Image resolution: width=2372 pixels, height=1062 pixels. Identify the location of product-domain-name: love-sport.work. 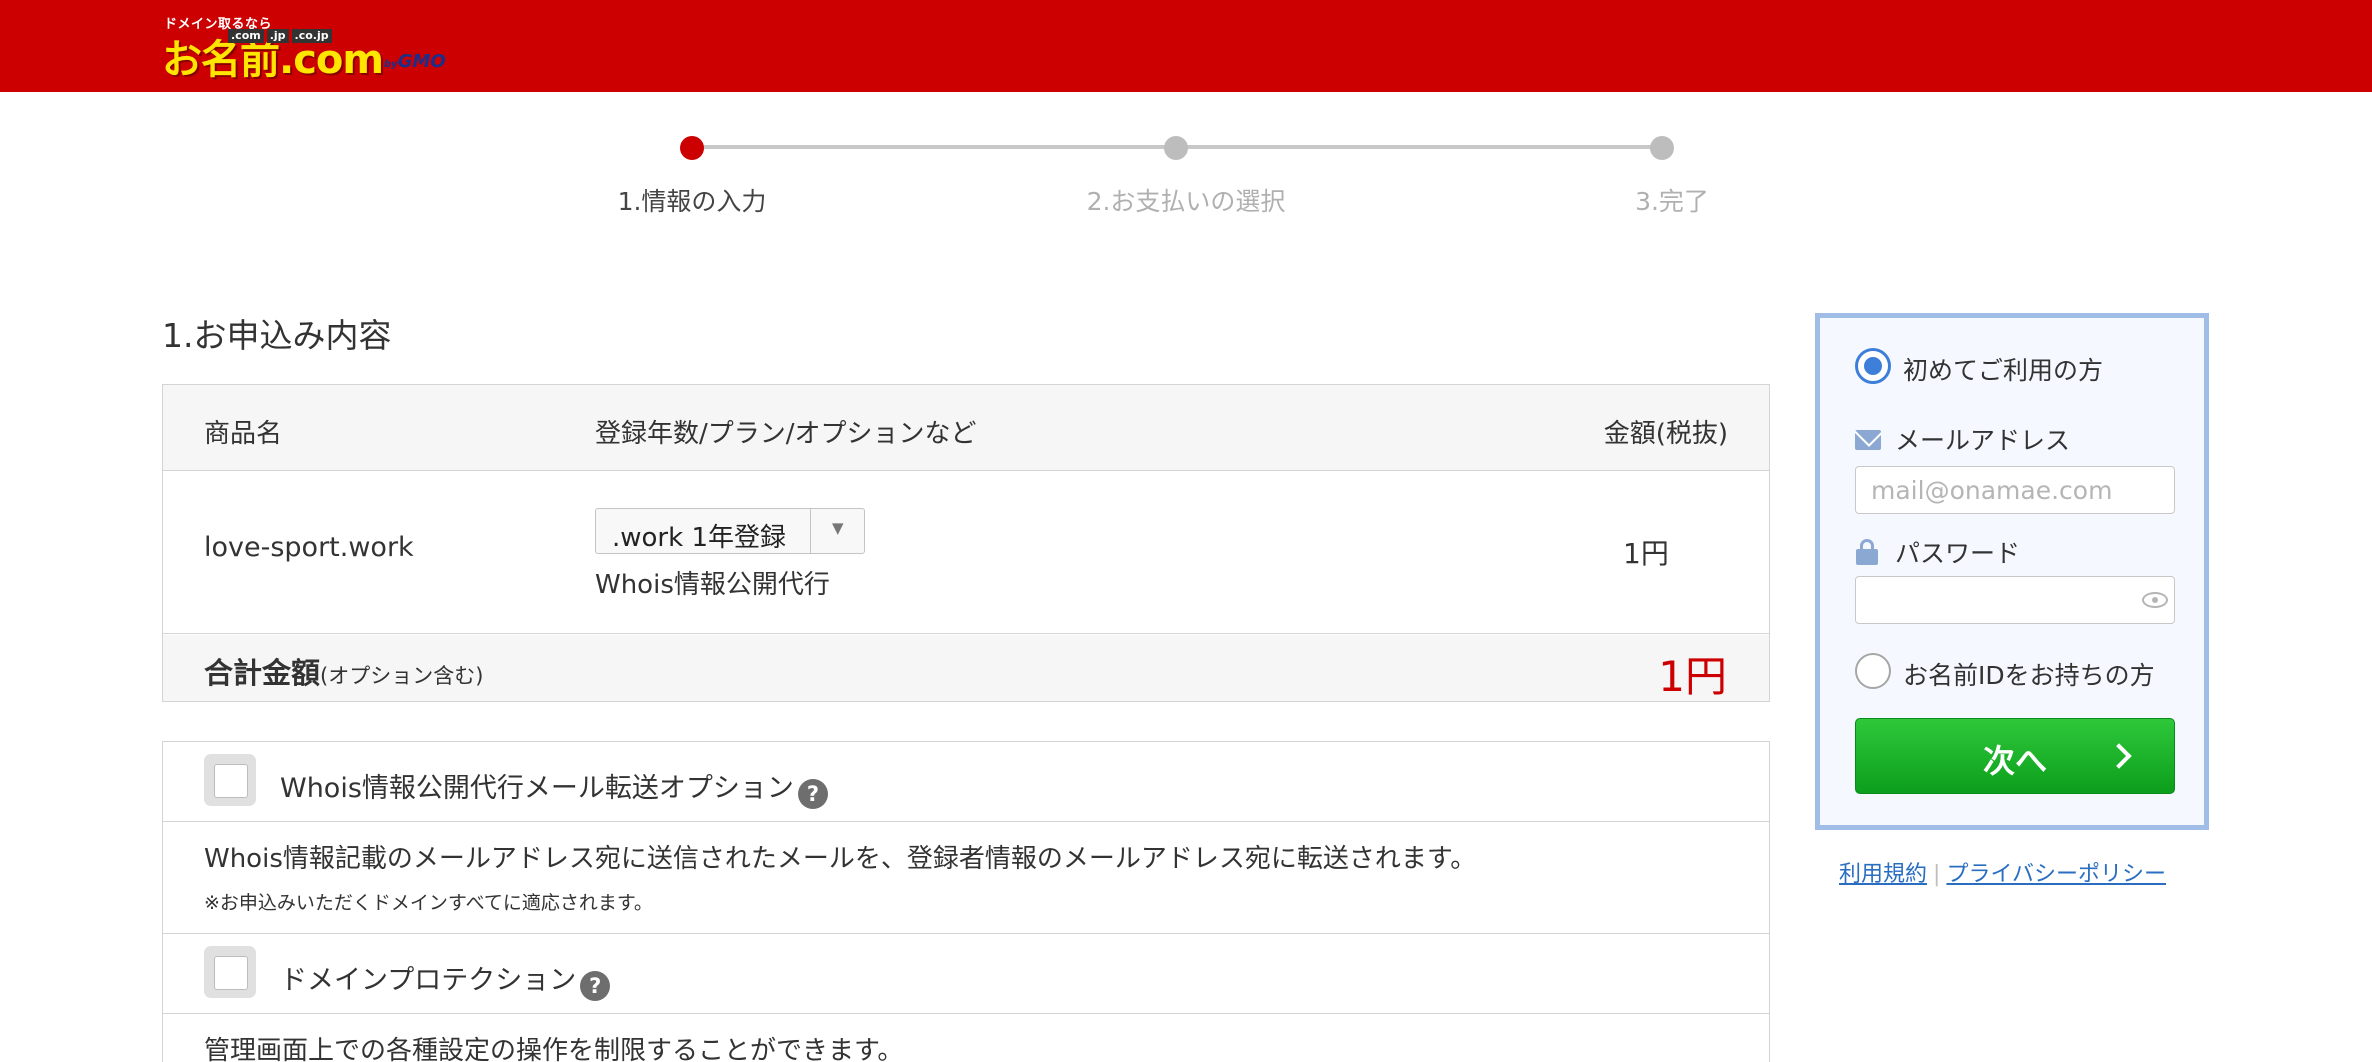
(309, 547).